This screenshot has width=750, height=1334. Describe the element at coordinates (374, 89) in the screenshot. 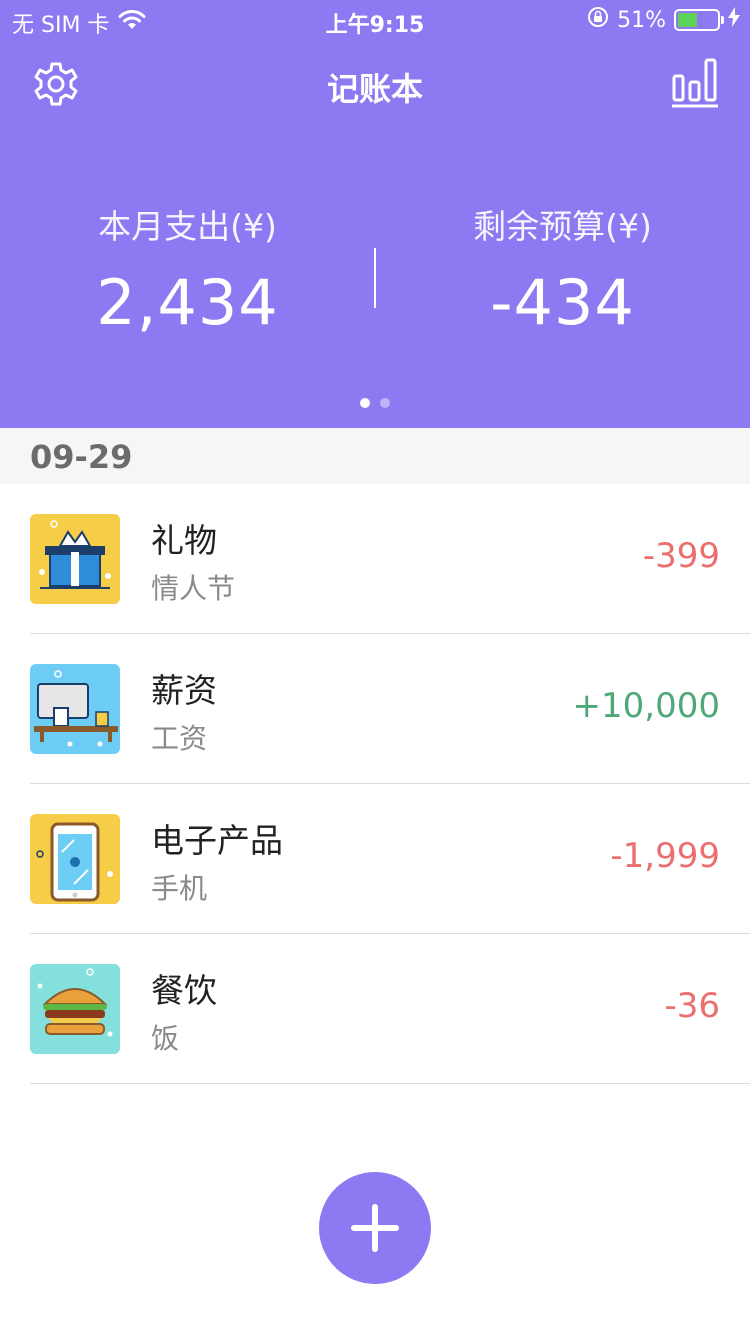

I see `page-title: 记账本` at that location.